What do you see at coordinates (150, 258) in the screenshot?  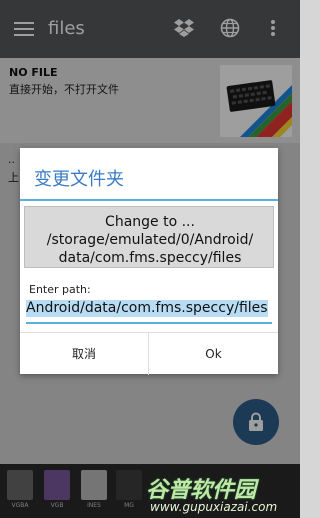 I see `message-line: data/com.fms.speccy/files` at bounding box center [150, 258].